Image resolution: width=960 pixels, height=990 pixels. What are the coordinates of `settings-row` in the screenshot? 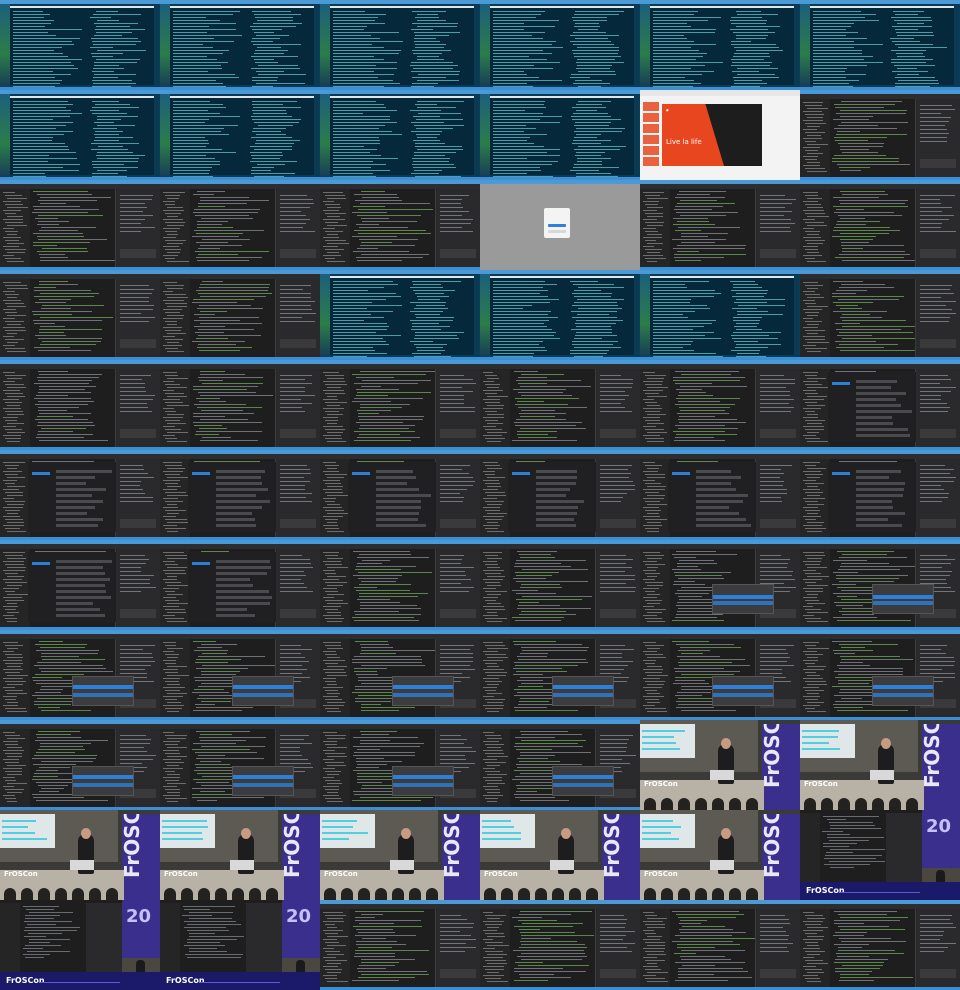 It's located at (874, 501).